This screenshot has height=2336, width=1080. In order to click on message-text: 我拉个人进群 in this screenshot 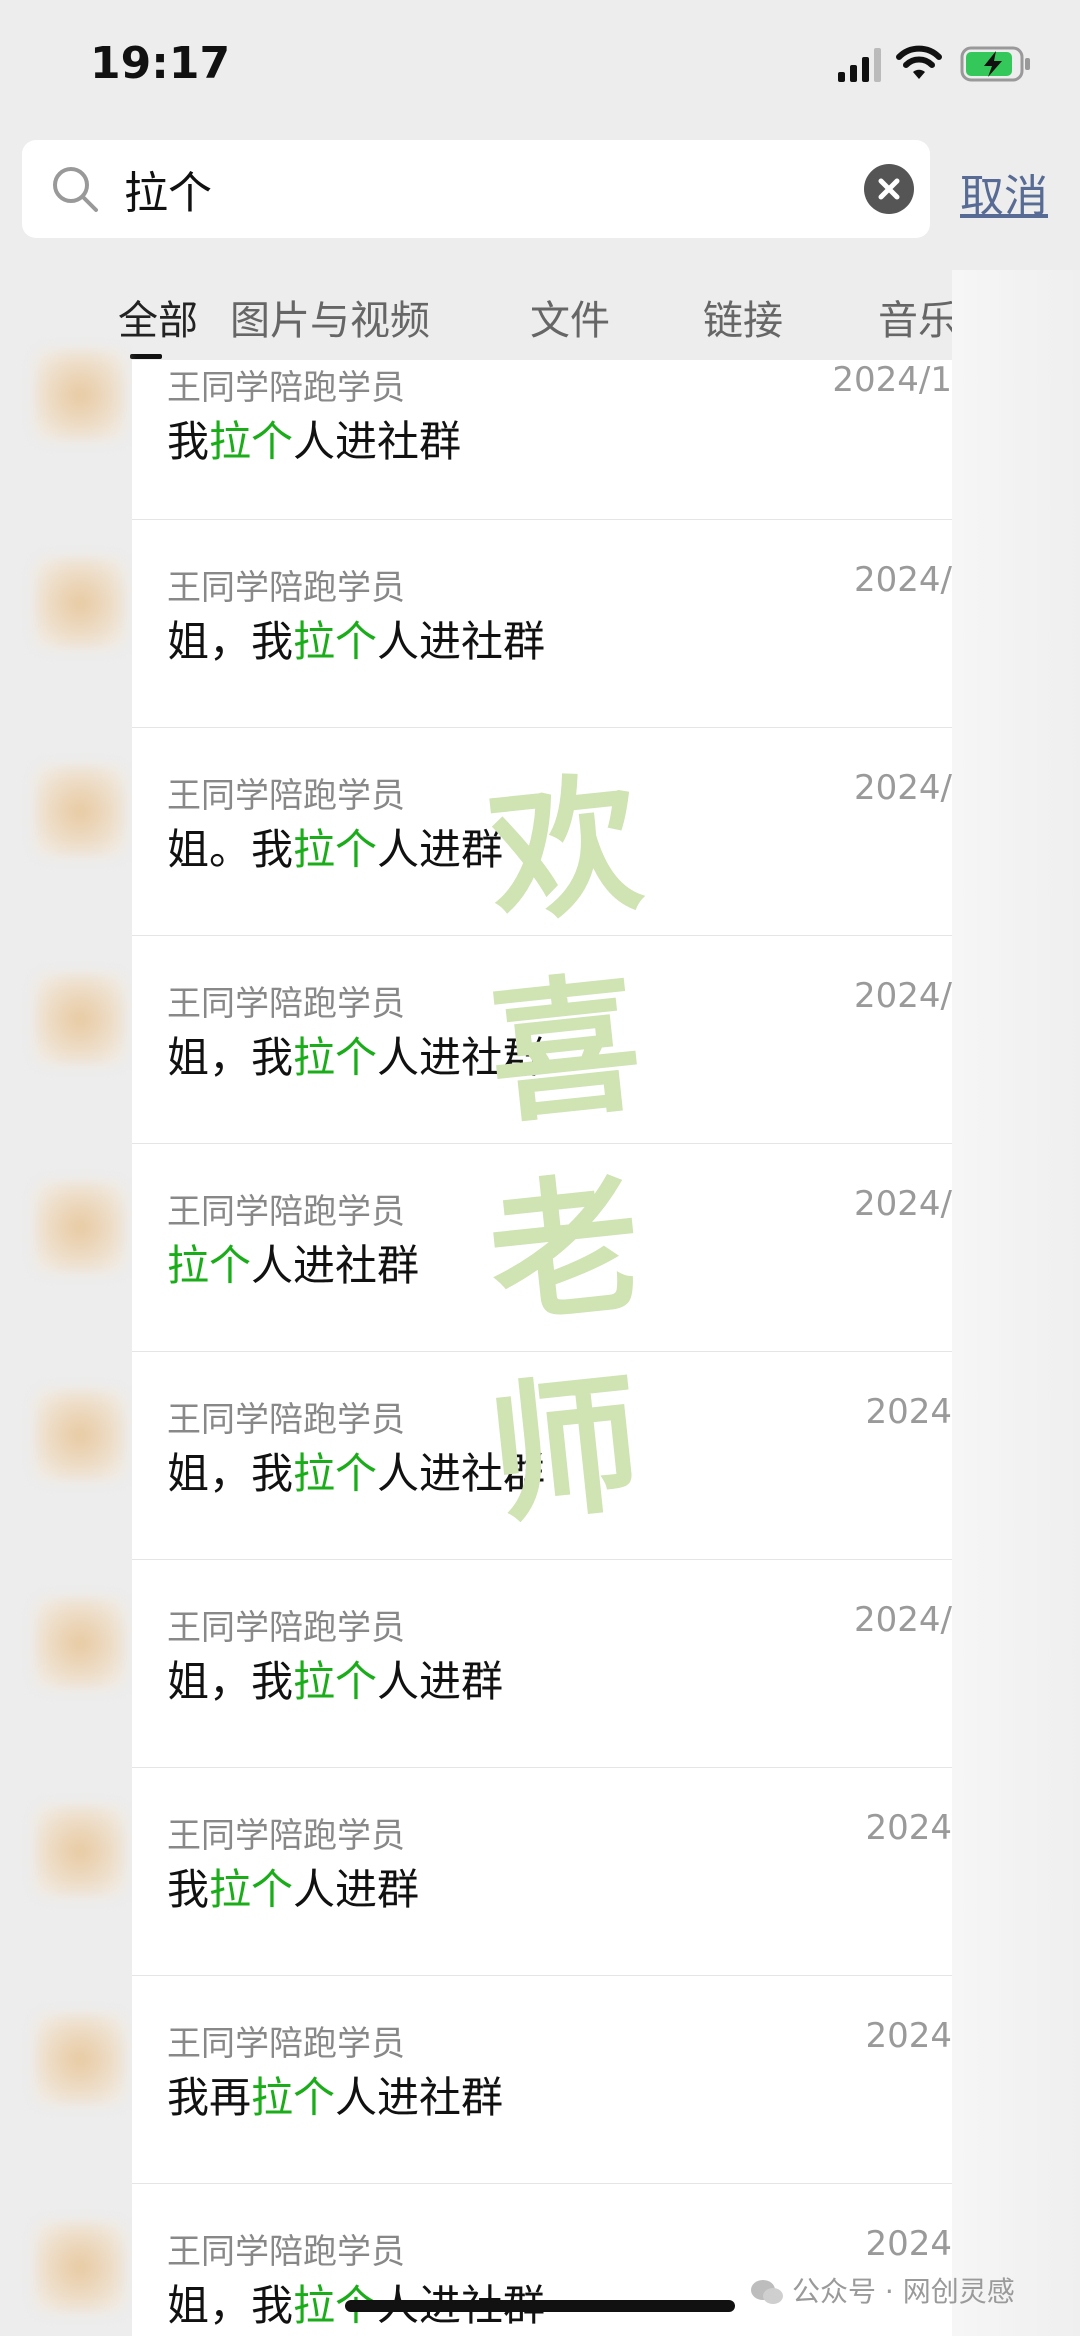, I will do `click(293, 1889)`.